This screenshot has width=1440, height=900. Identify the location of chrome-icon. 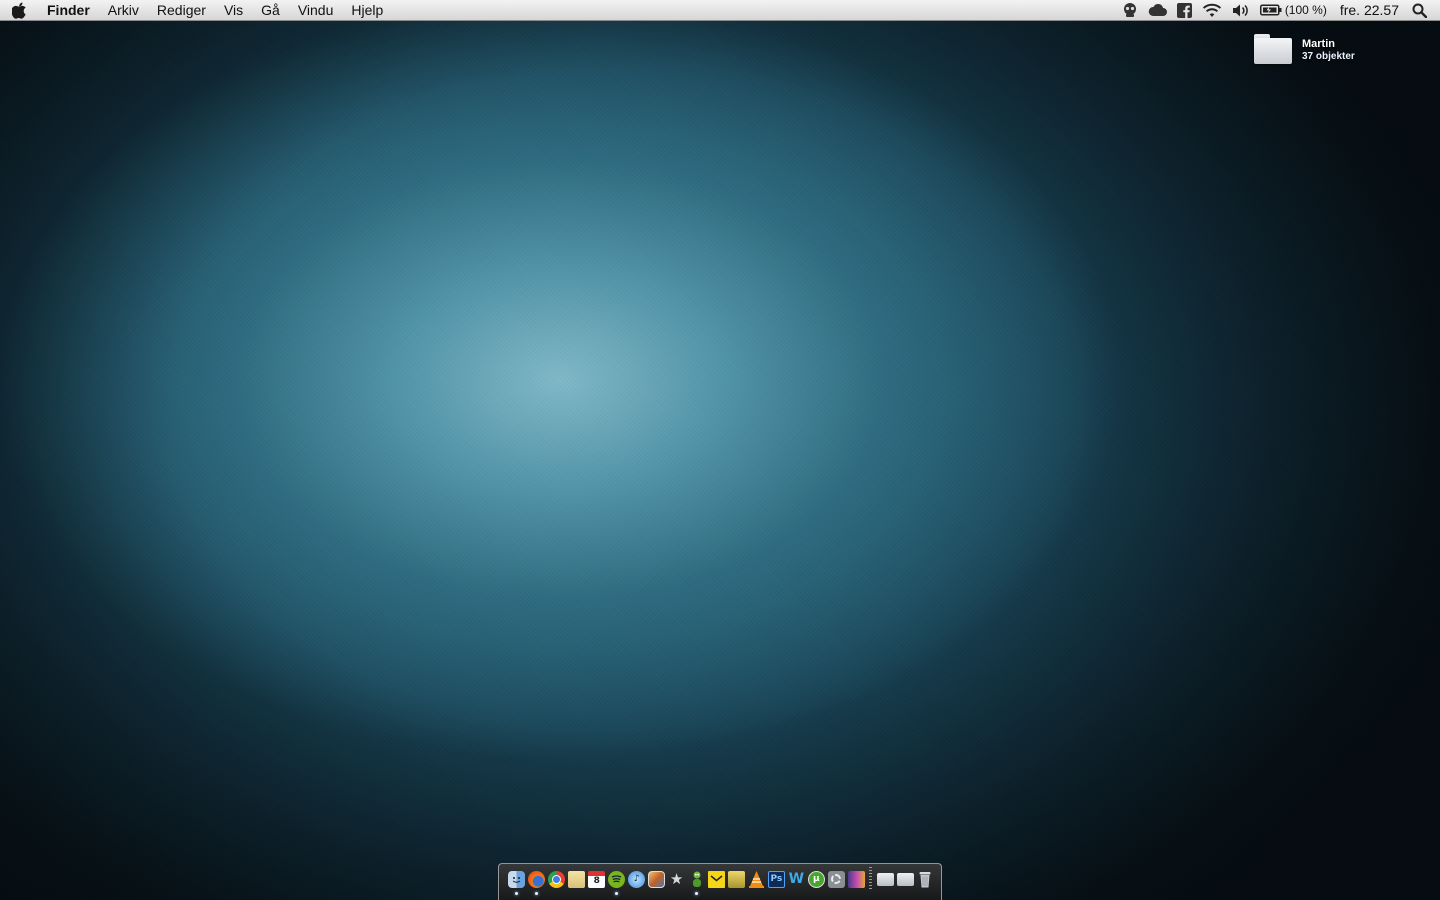
(557, 879).